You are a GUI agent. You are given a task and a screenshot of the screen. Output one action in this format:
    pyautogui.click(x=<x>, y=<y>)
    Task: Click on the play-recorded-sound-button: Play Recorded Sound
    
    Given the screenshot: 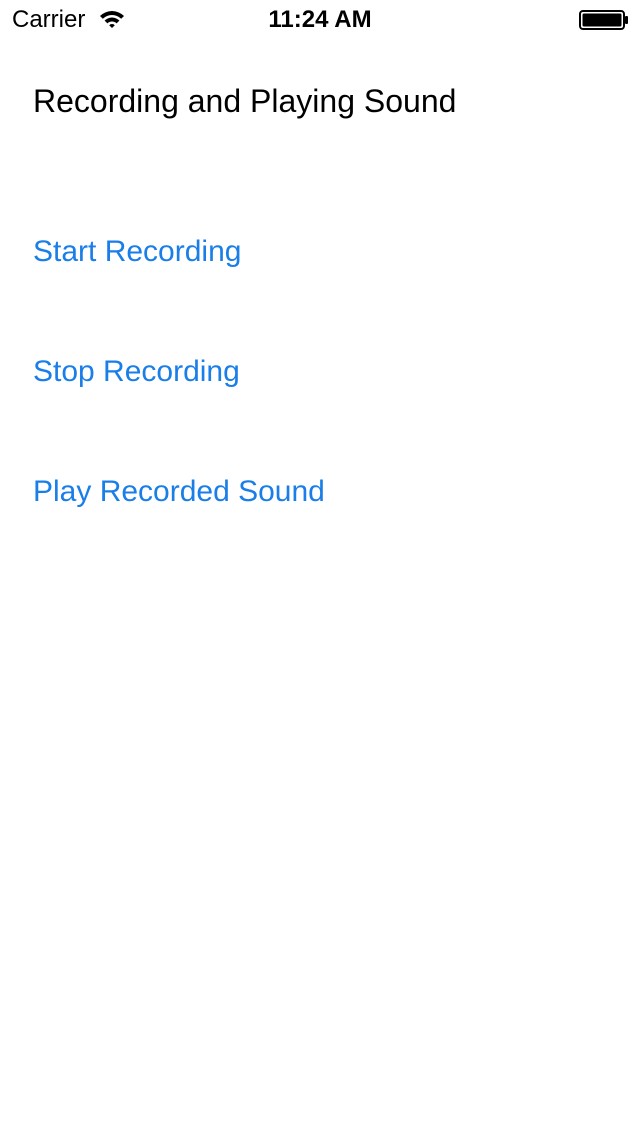 What is the action you would take?
    pyautogui.click(x=179, y=492)
    